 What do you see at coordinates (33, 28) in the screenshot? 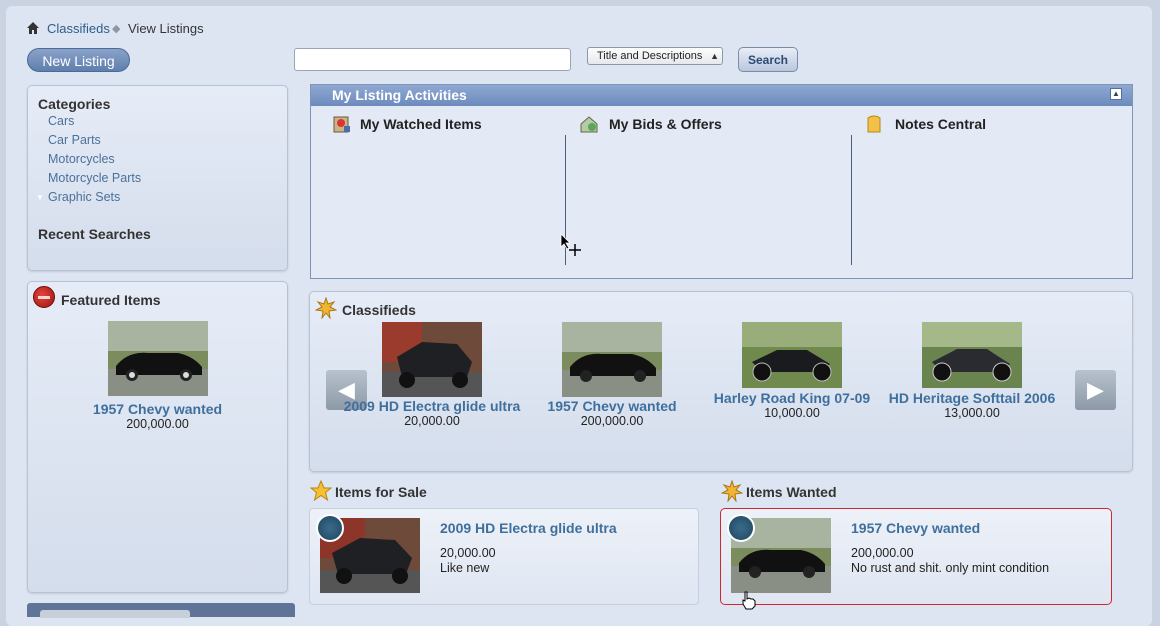
I see `home-icon` at bounding box center [33, 28].